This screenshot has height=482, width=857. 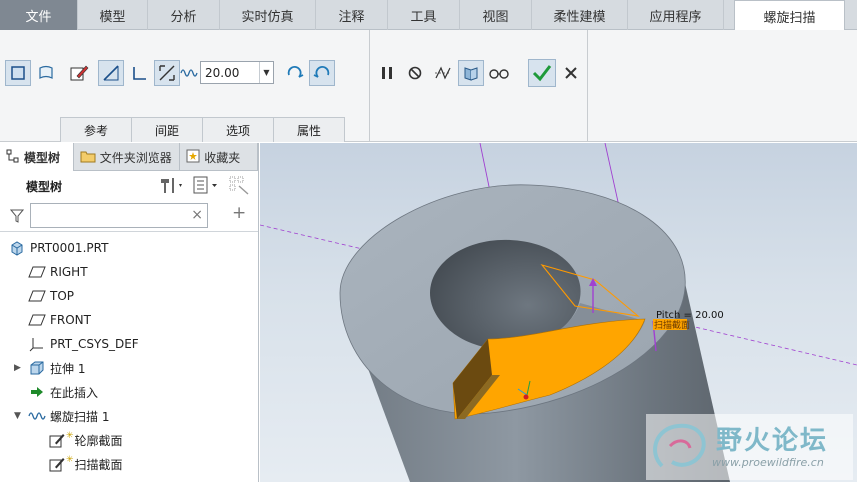 What do you see at coordinates (37, 392) in the screenshot?
I see `insert-here-icon` at bounding box center [37, 392].